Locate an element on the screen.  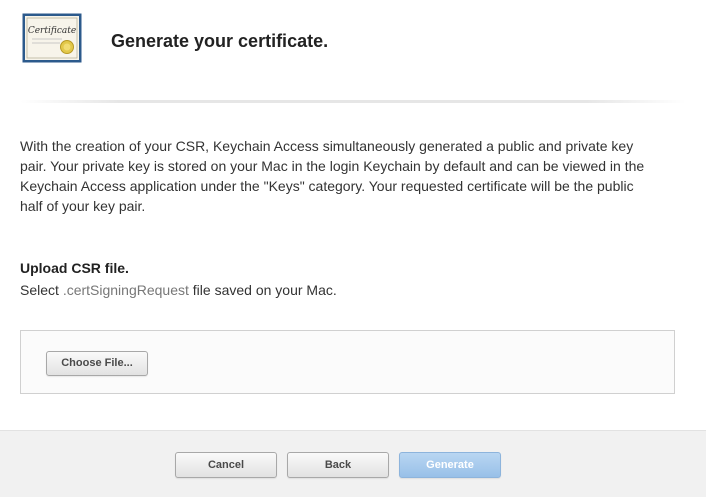
header-divider is located at coordinates (353, 101).